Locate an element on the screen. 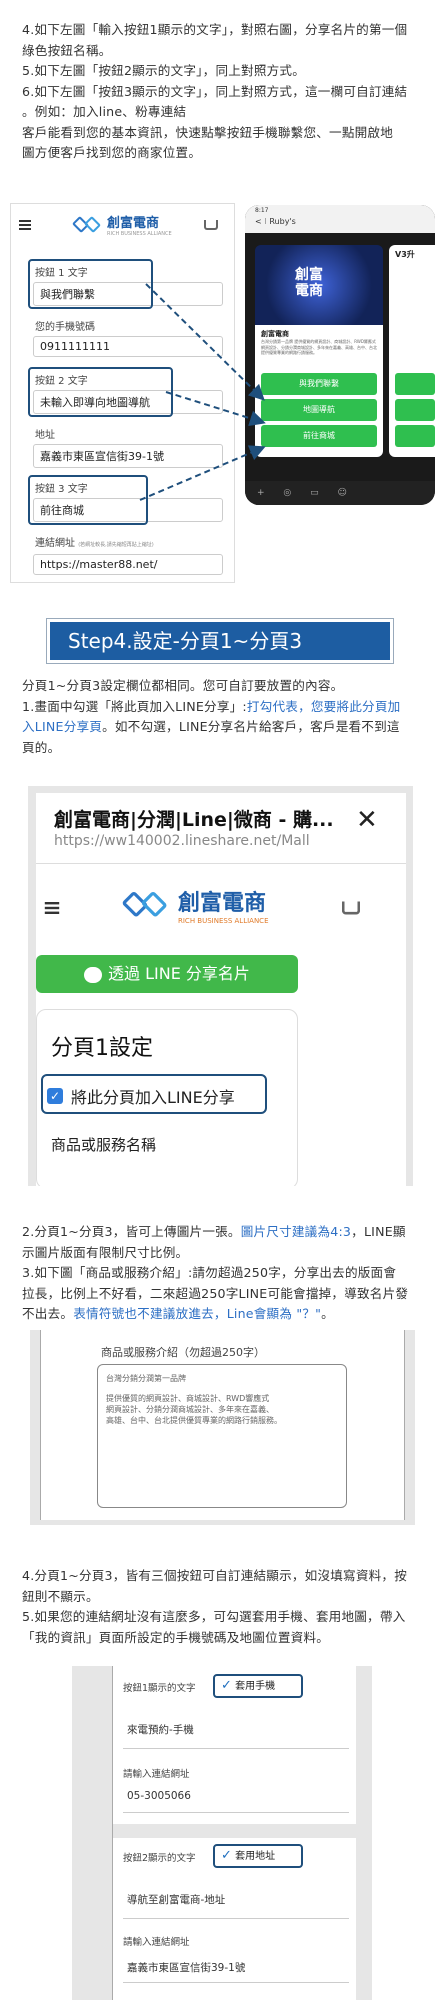 This screenshot has height=2000, width=448. close-icon: ✕ is located at coordinates (367, 820).